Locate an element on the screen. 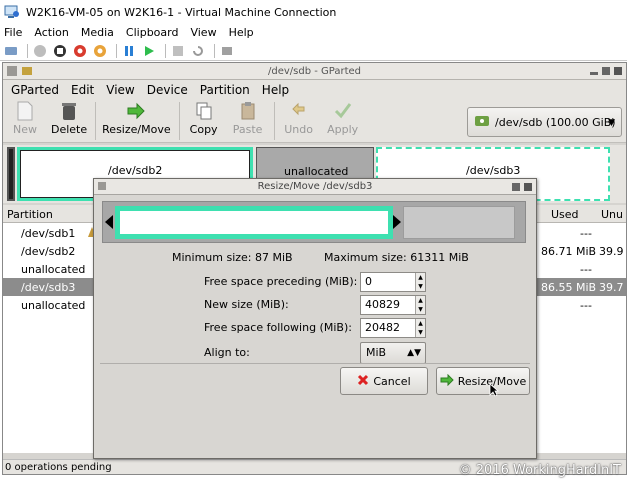 The width and height of the screenshot is (627, 484). right-resize-handle is located at coordinates (397, 222).